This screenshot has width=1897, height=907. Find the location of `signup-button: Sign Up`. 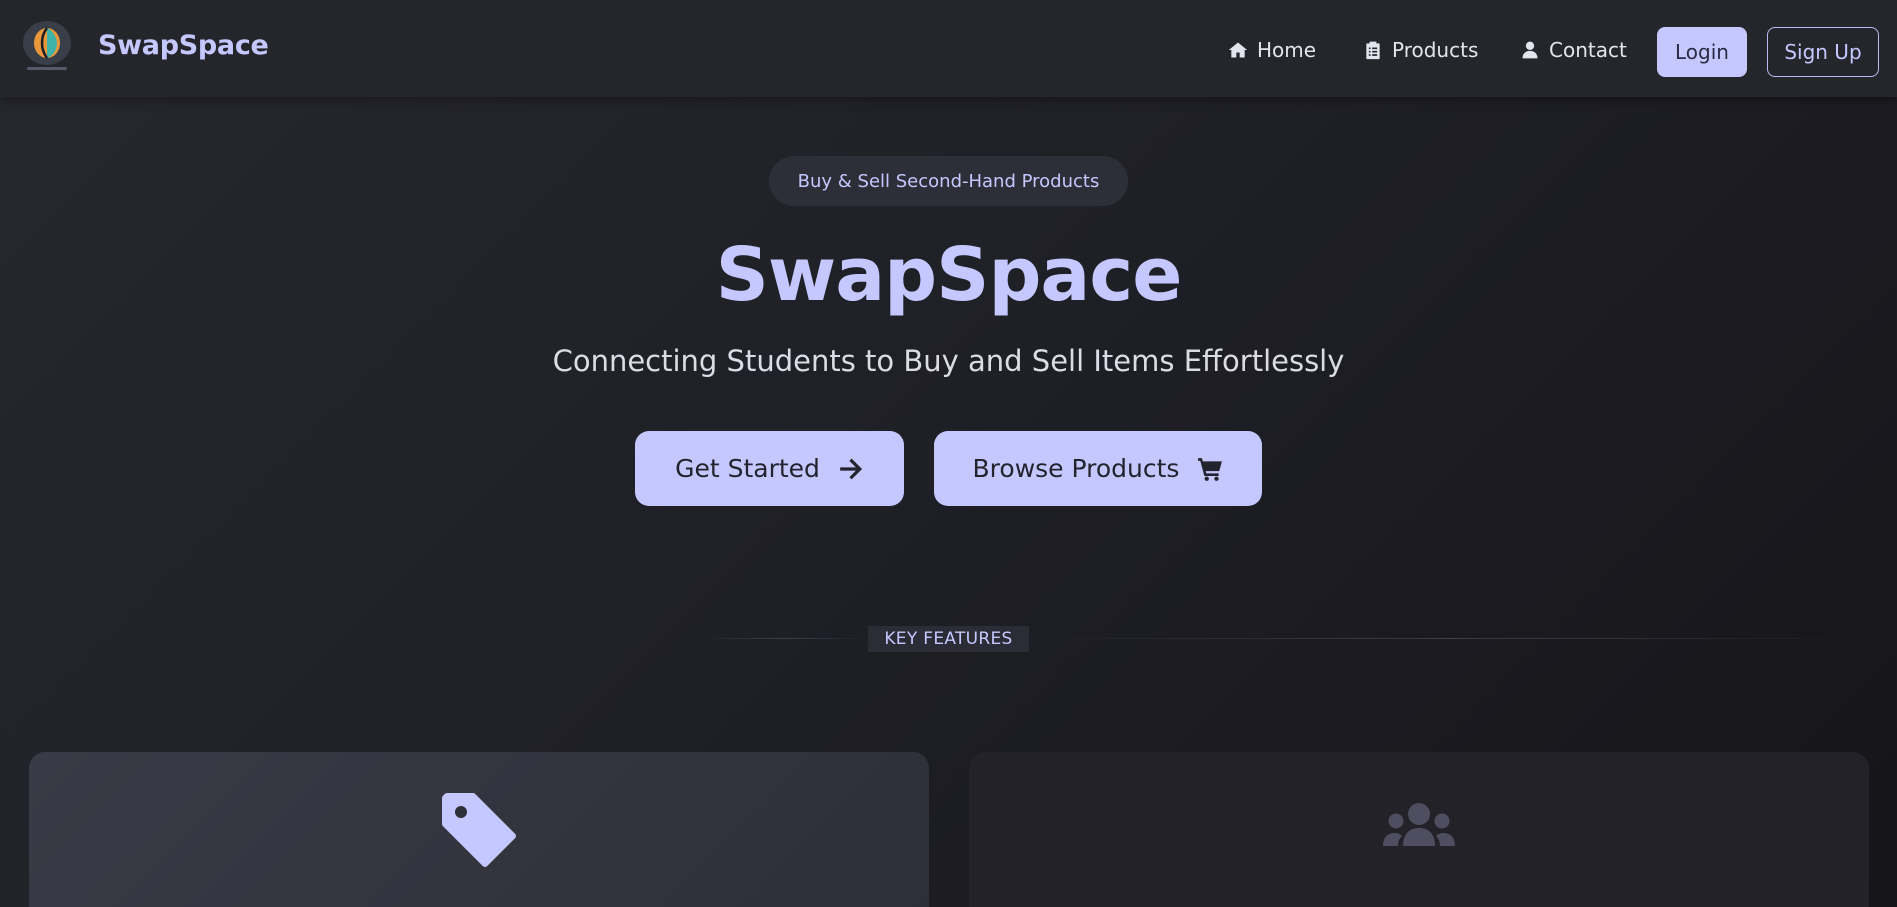

signup-button: Sign Up is located at coordinates (1823, 52).